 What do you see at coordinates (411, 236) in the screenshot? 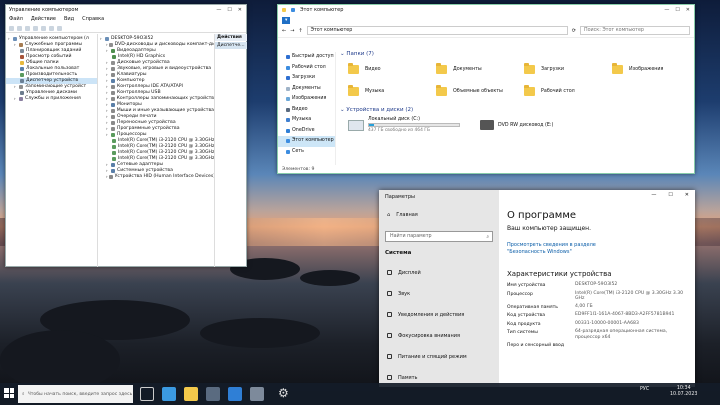
I see `settings-search-placeholder: Найти параметр` at bounding box center [411, 236].